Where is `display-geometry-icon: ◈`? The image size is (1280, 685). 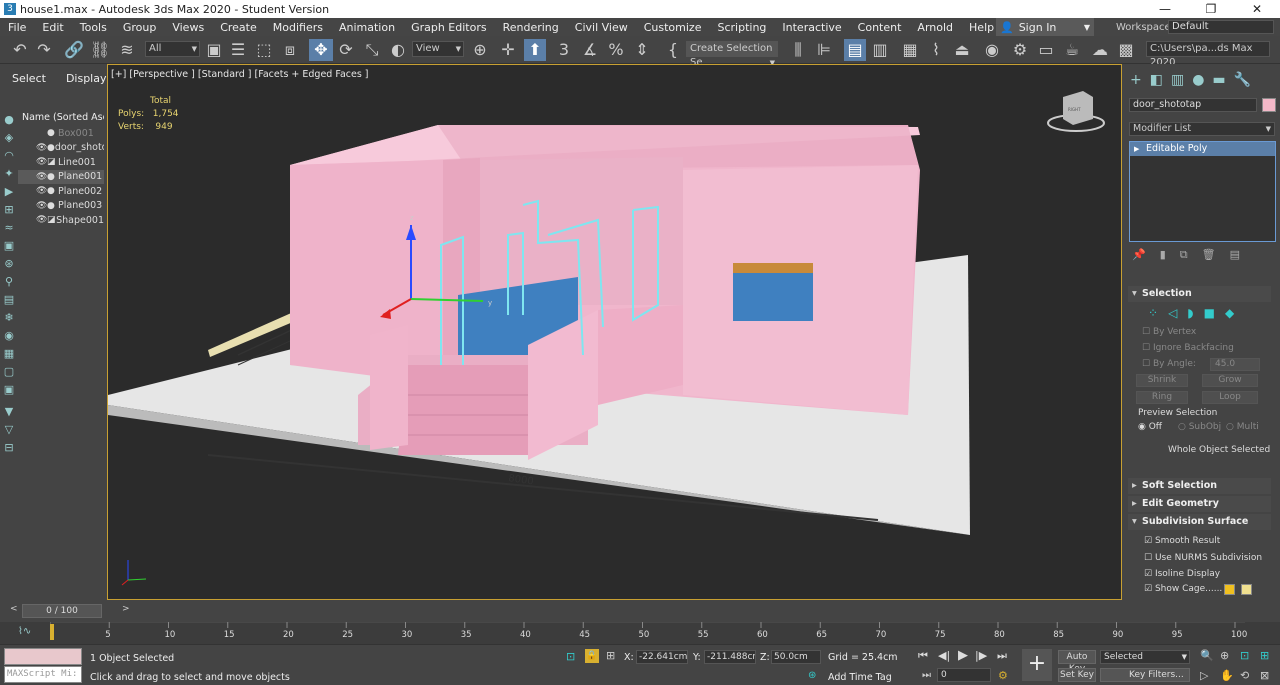 display-geometry-icon: ◈ is located at coordinates (9, 138).